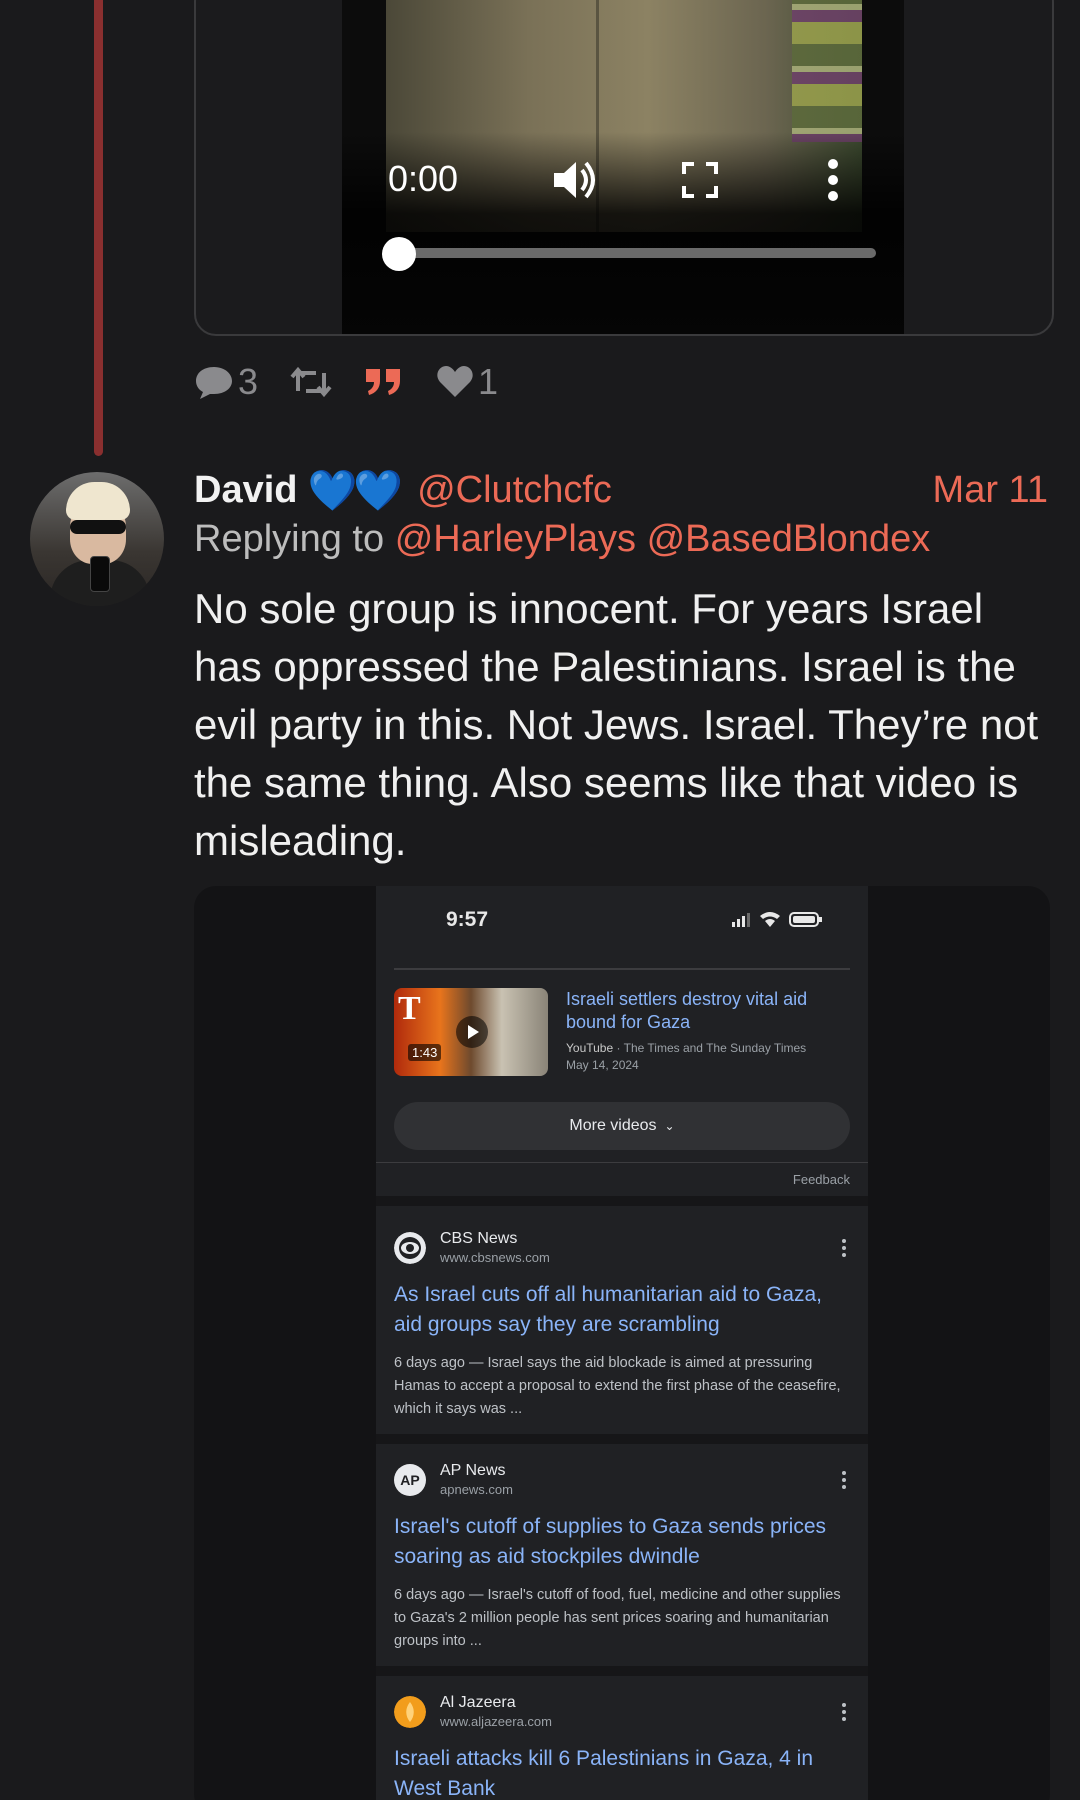 The image size is (1080, 1800). Describe the element at coordinates (425, 1052) in the screenshot. I see `video-duration: 1:43` at that location.